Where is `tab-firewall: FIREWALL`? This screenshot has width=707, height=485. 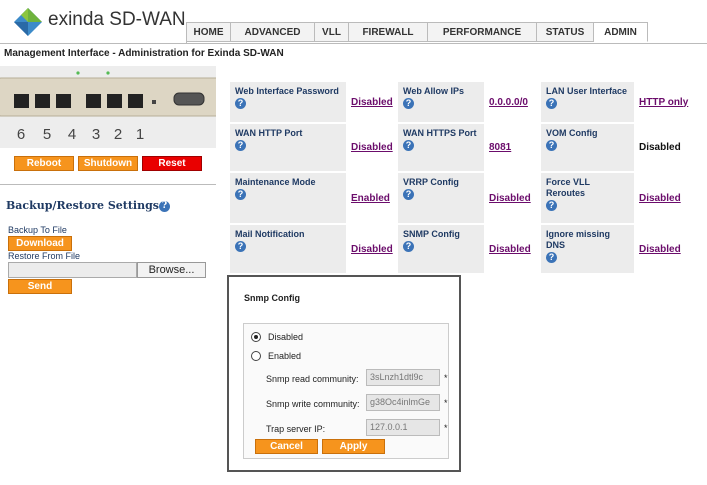 tab-firewall: FIREWALL is located at coordinates (388, 32).